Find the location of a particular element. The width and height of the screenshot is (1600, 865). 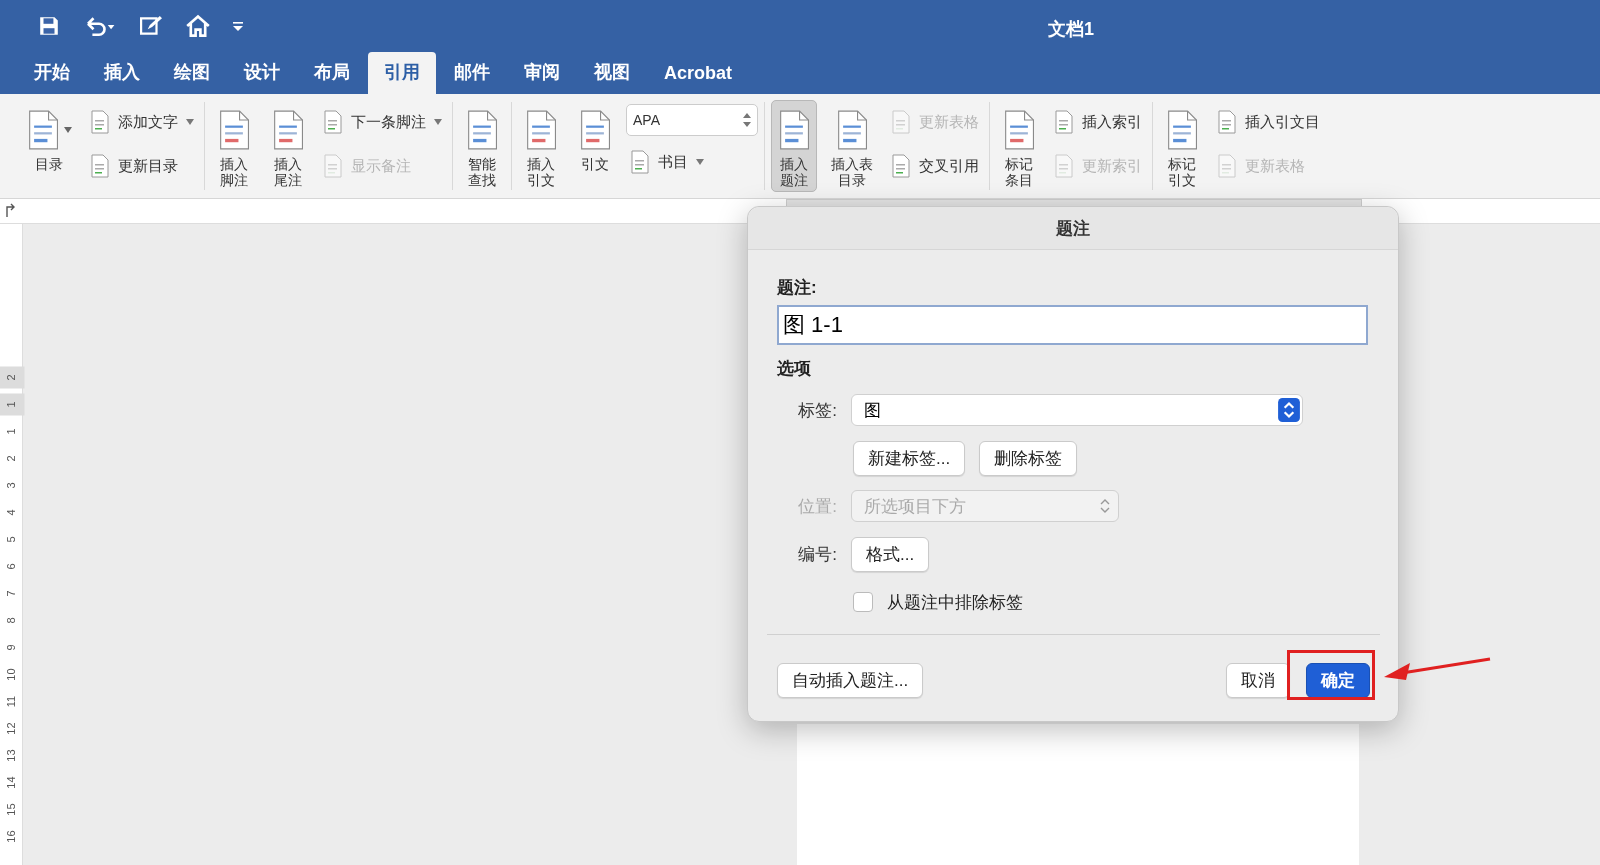

ribbon-button: 插入索引 is located at coordinates (1098, 122).